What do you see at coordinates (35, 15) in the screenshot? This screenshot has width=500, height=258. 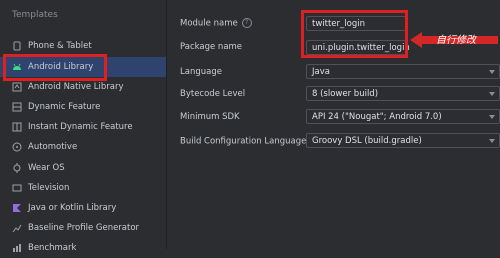 I see `templates-title: Templates` at bounding box center [35, 15].